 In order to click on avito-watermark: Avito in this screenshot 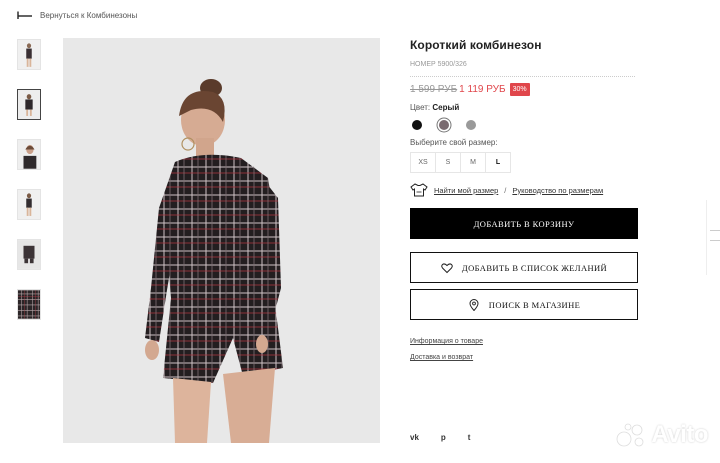, I will do `click(661, 435)`.